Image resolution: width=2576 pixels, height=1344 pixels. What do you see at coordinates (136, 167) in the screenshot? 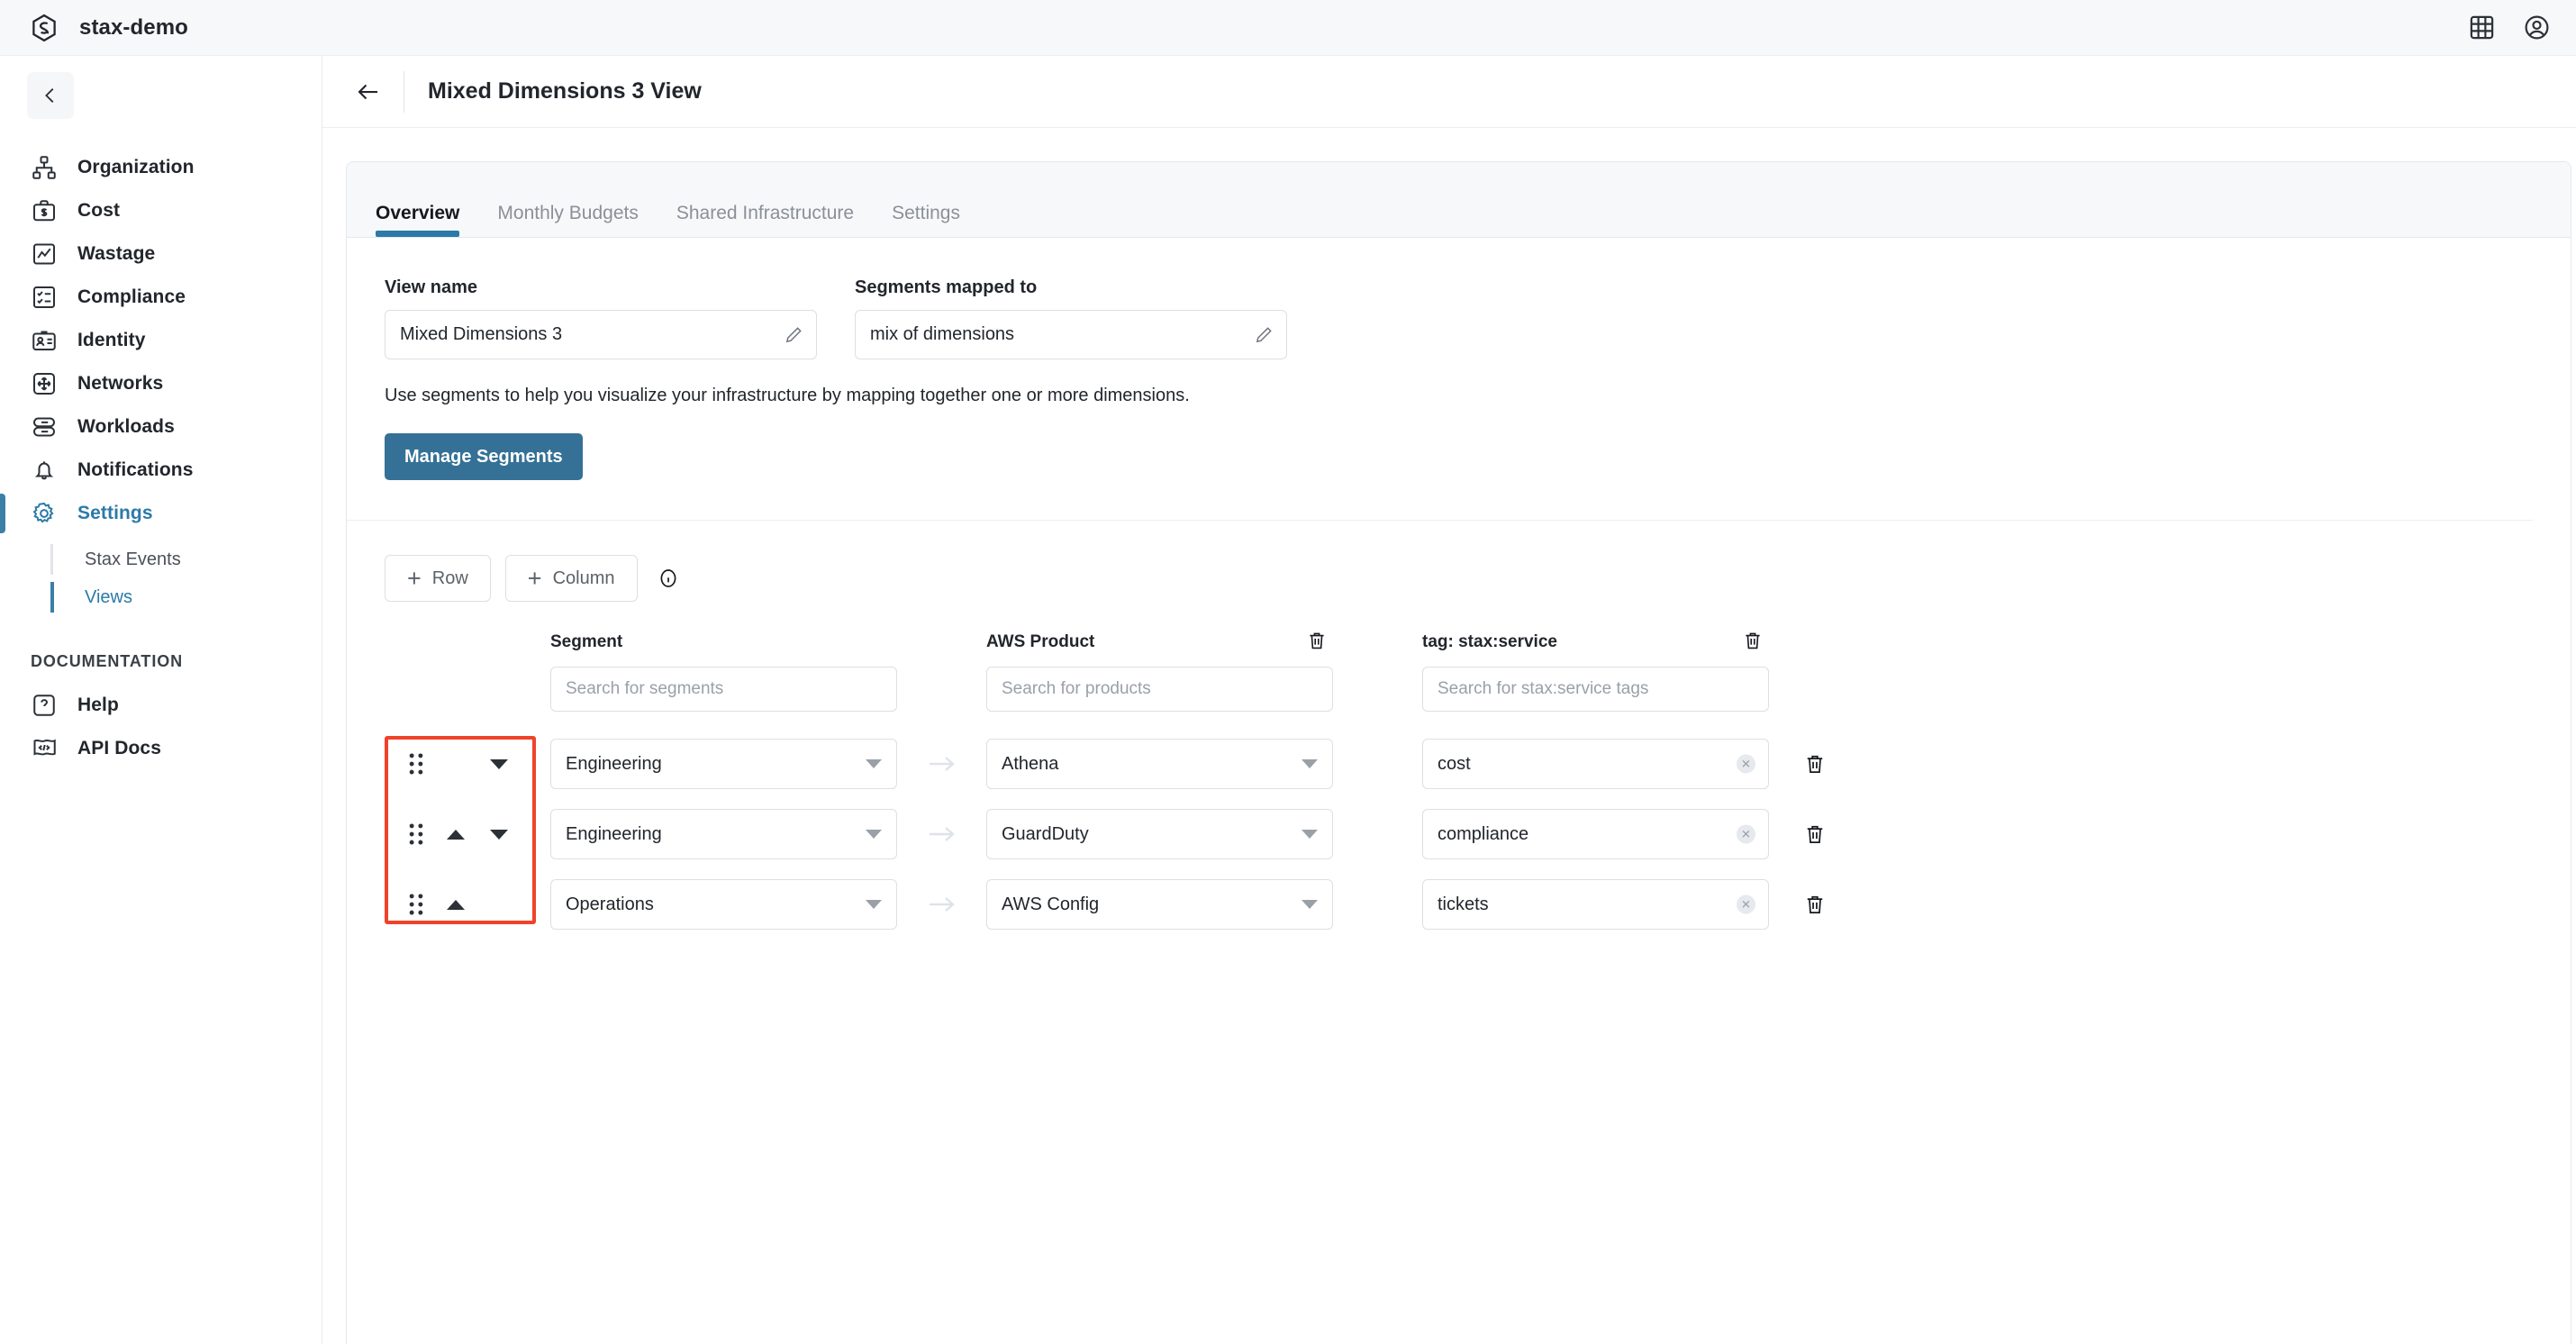
I see `sidebar-item-label: Organization` at bounding box center [136, 167].